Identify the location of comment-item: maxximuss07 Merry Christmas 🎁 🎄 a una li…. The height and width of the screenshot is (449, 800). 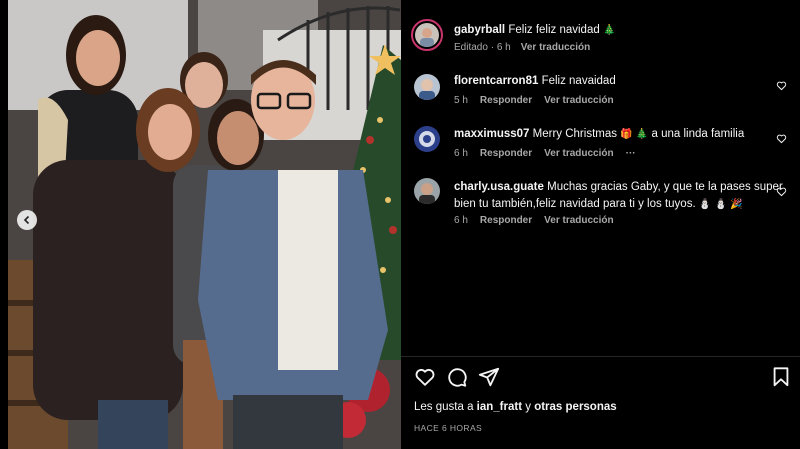
(599, 134).